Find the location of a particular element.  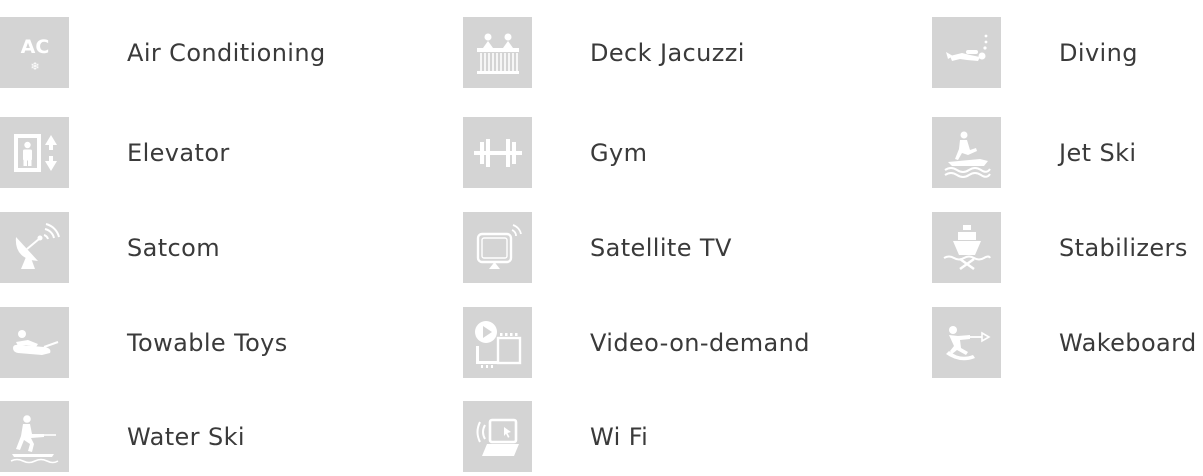

amenity-satellite-tv: Satellite TV is located at coordinates (597, 247).